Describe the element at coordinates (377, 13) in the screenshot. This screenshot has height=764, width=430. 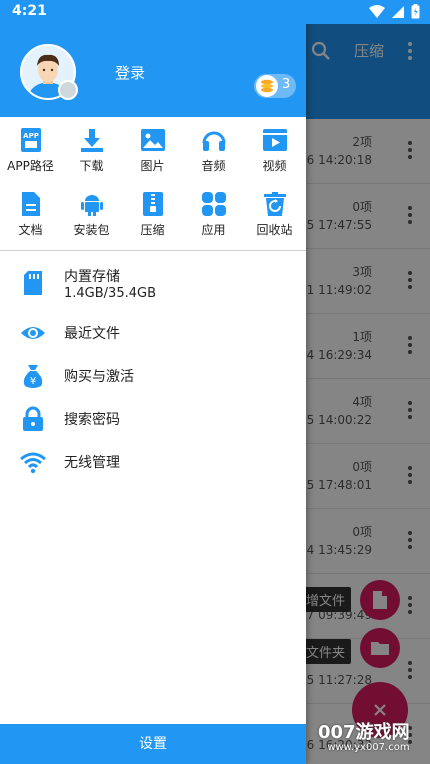
I see `wifi-signal-icon` at that location.